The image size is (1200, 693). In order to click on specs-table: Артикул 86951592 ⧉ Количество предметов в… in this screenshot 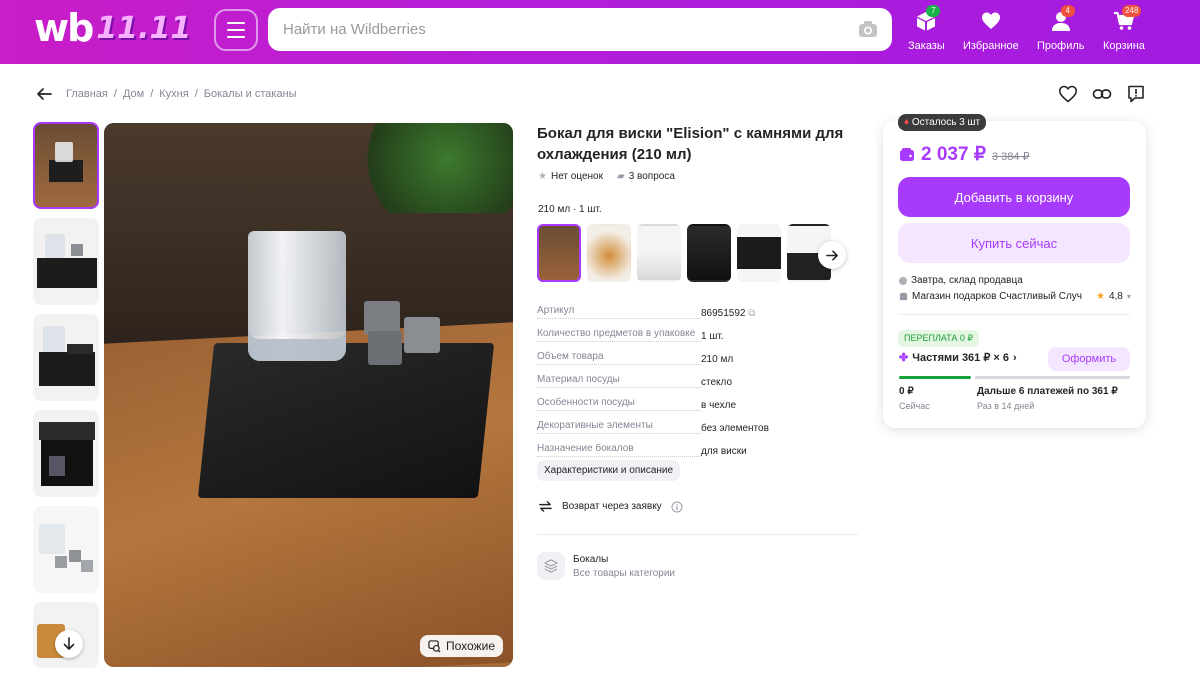, I will do `click(697, 384)`.